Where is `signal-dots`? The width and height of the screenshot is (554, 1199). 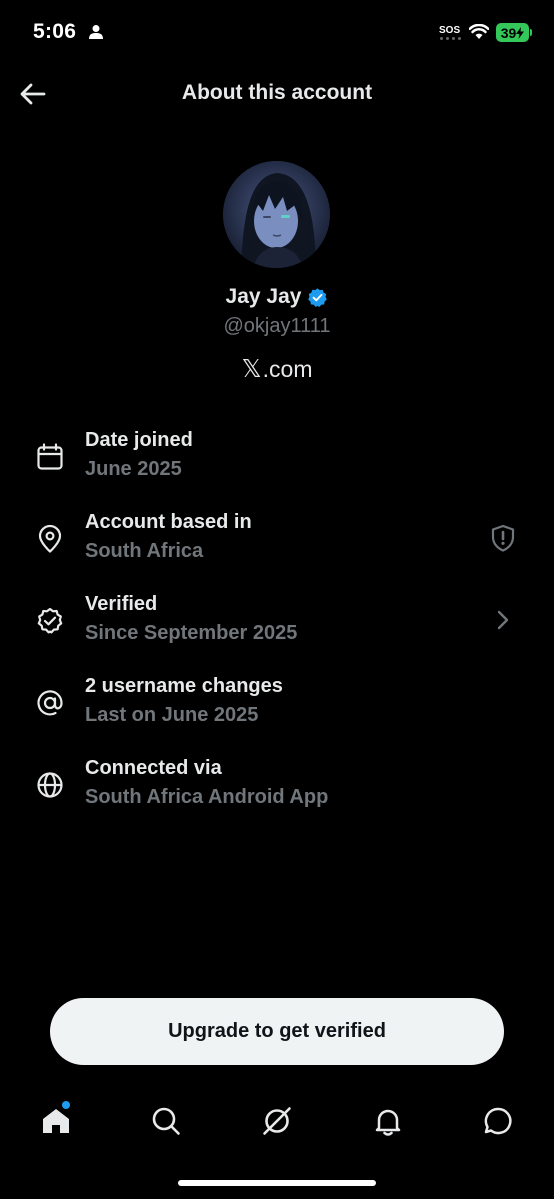
signal-dots is located at coordinates (450, 38).